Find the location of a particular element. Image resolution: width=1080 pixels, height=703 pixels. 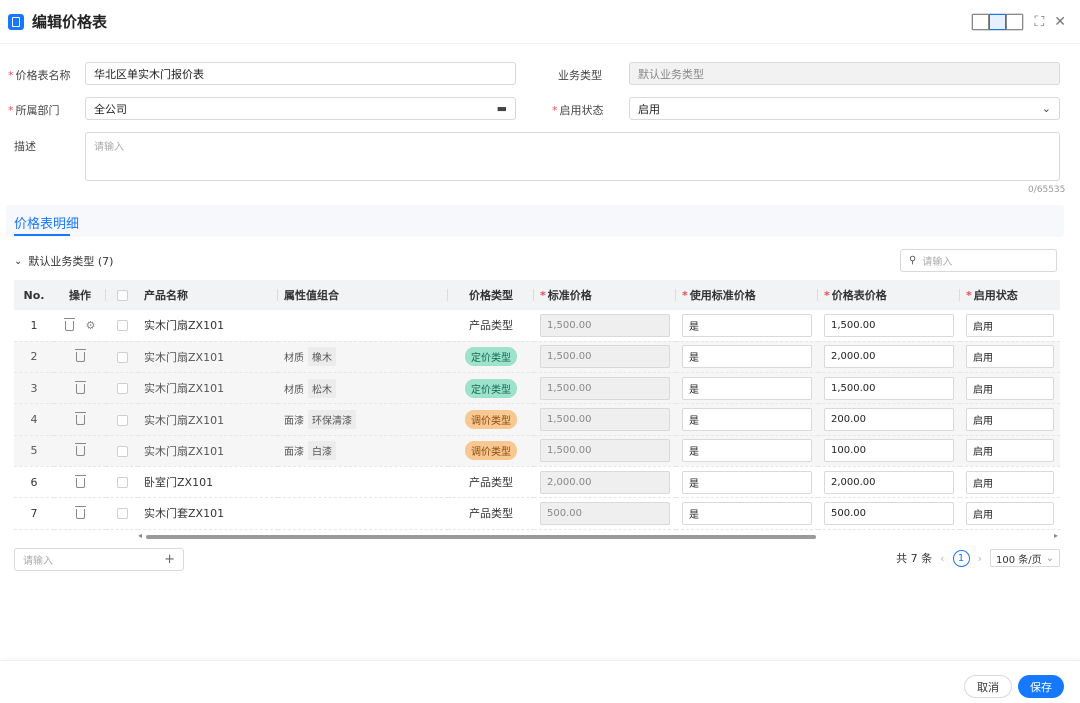

list-price-input: 500.00 is located at coordinates (889, 513).